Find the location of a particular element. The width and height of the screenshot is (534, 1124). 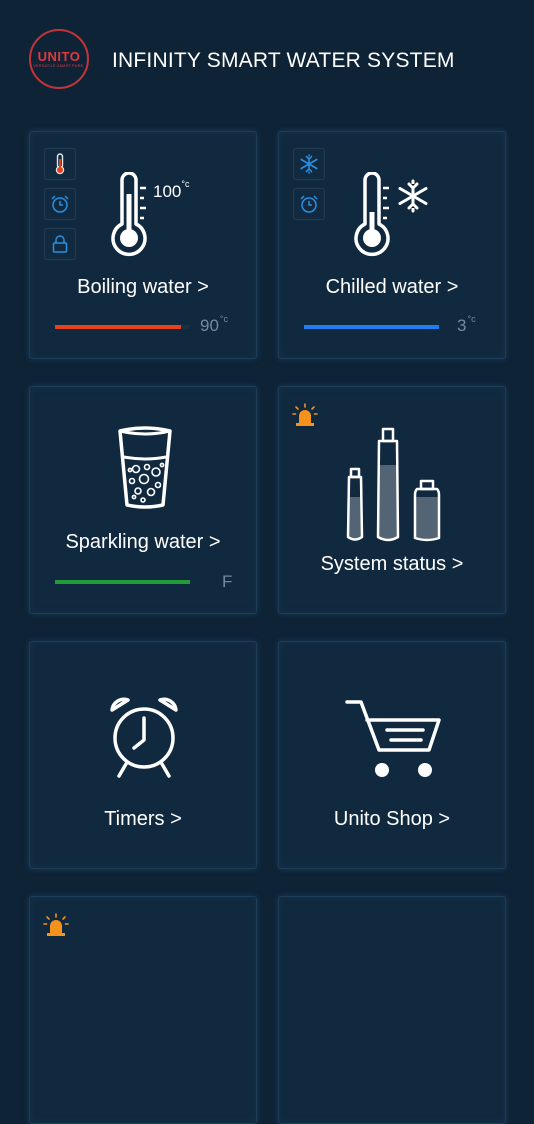

chilled-level-bar is located at coordinates (371, 327).